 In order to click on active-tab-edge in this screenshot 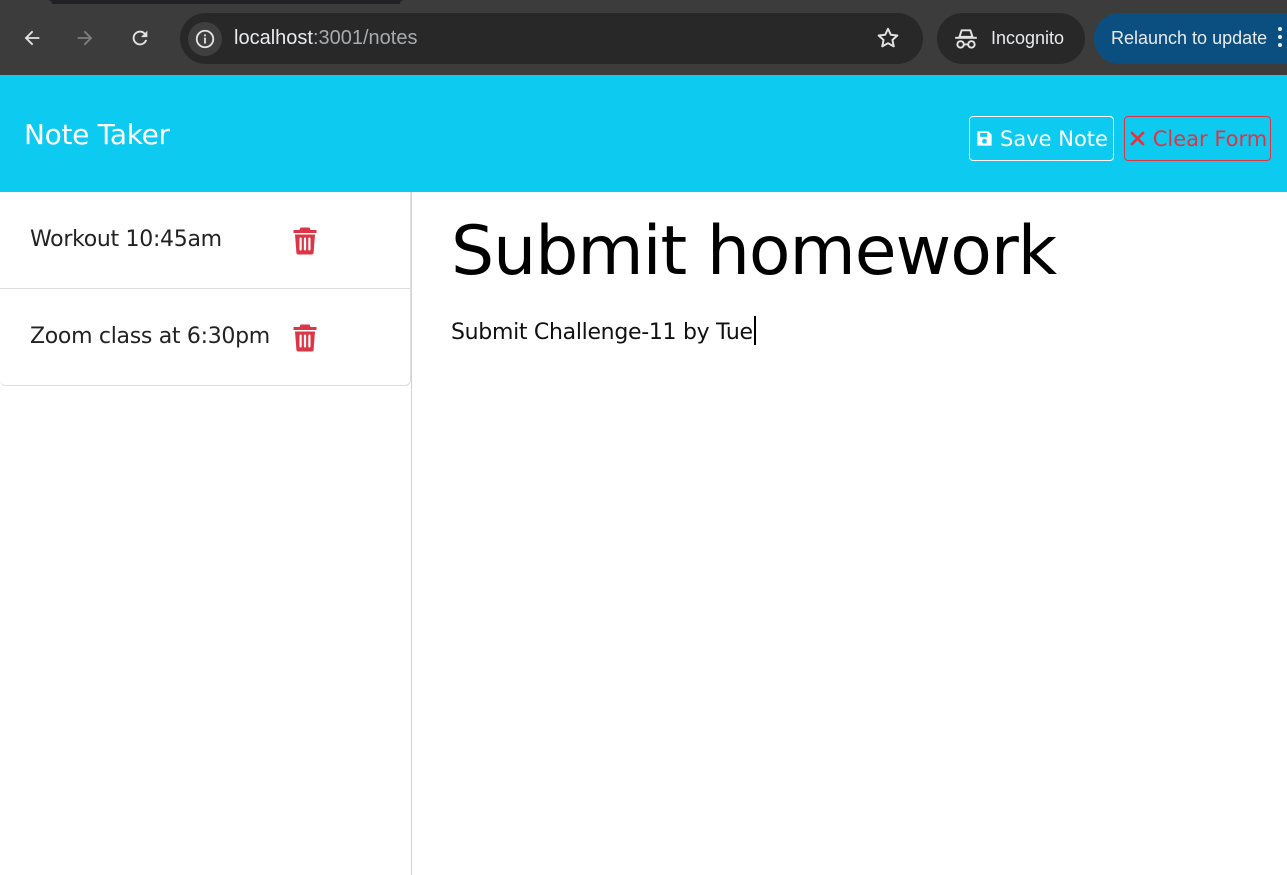, I will do `click(26, 2)`.